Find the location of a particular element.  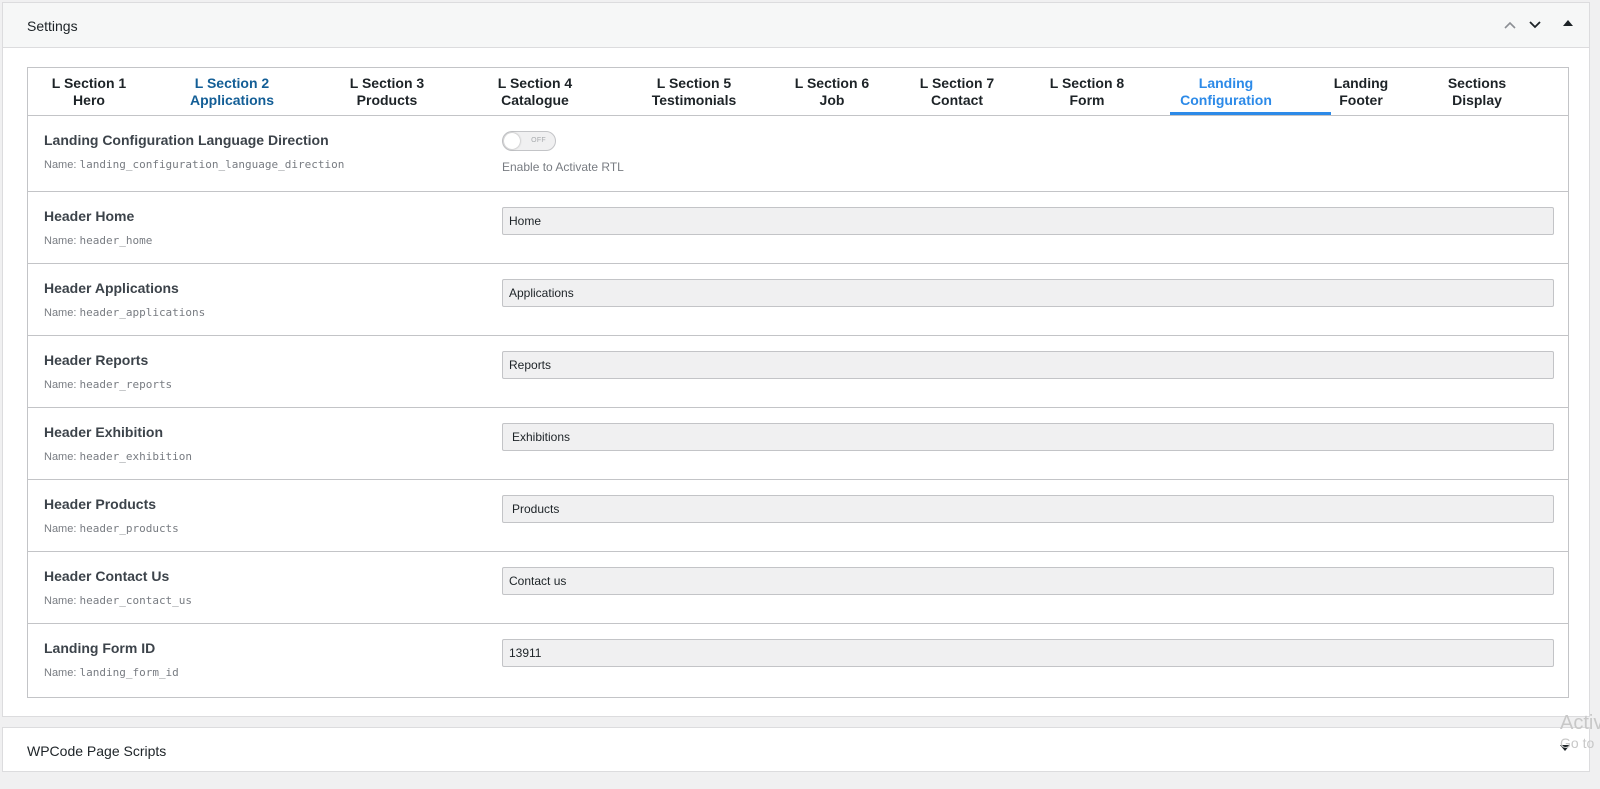

setting-name: Name: header_exhibition is located at coordinates (118, 456).